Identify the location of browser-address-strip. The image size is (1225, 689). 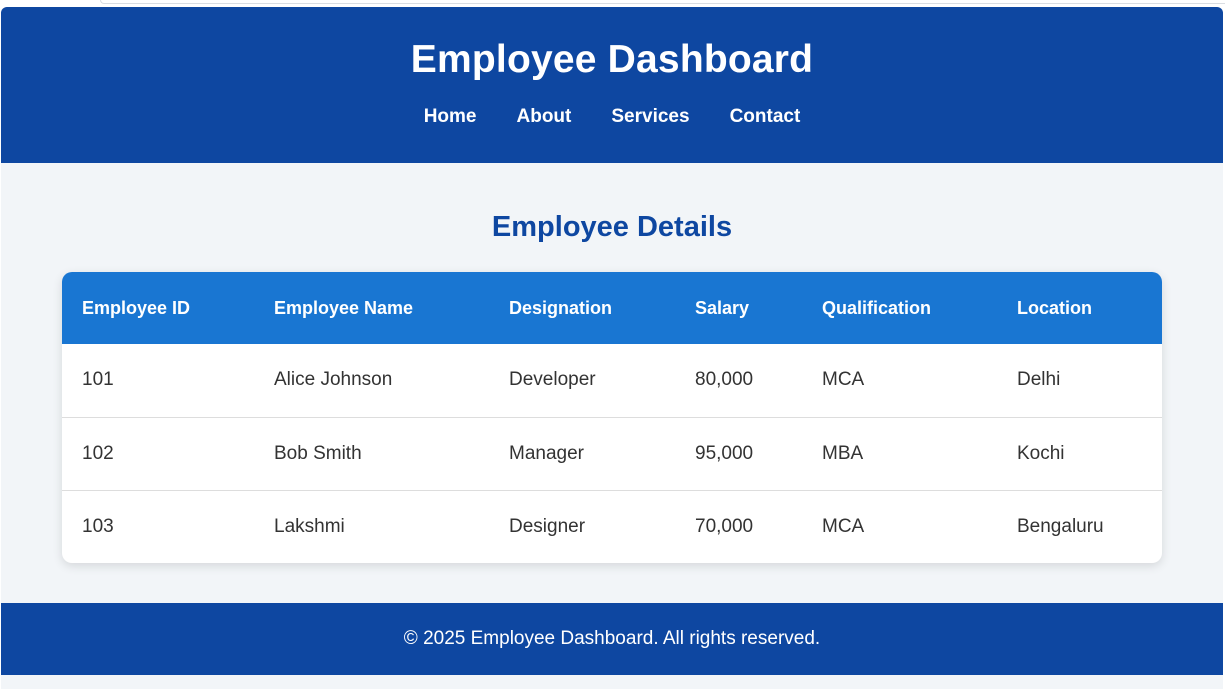
(662, 2).